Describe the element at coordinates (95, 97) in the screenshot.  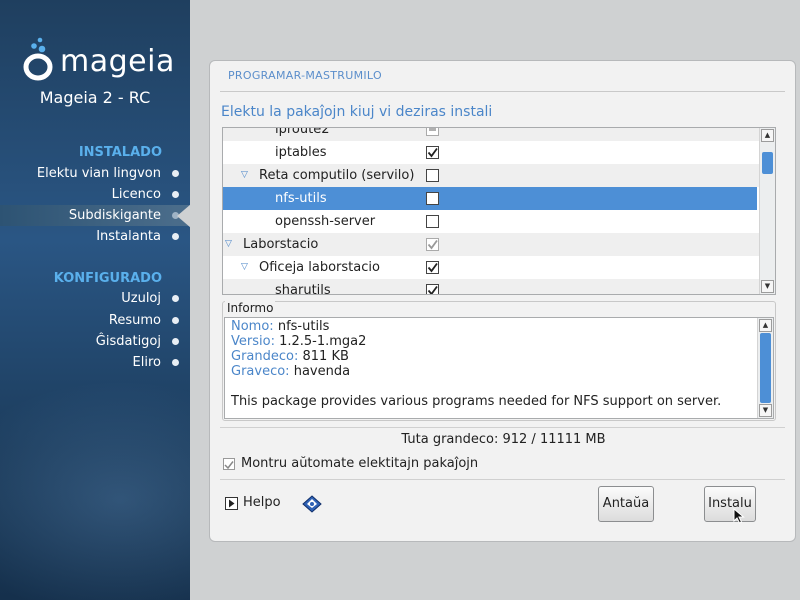
I see `release-title: Mageia 2 - RC` at that location.